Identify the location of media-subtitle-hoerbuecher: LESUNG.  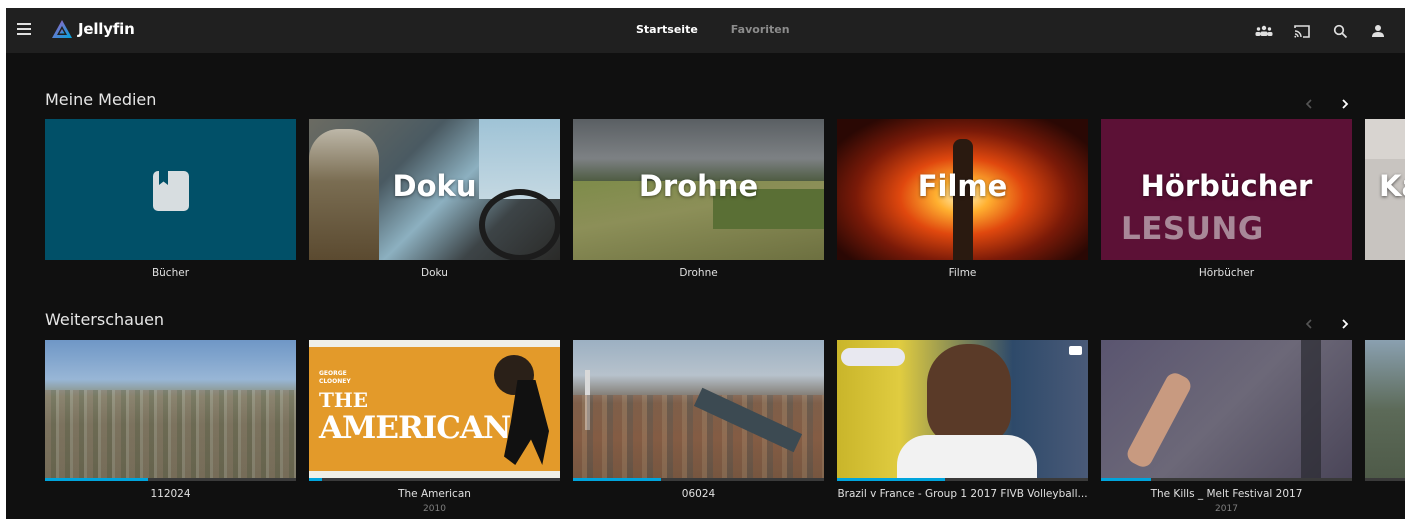
(1192, 229).